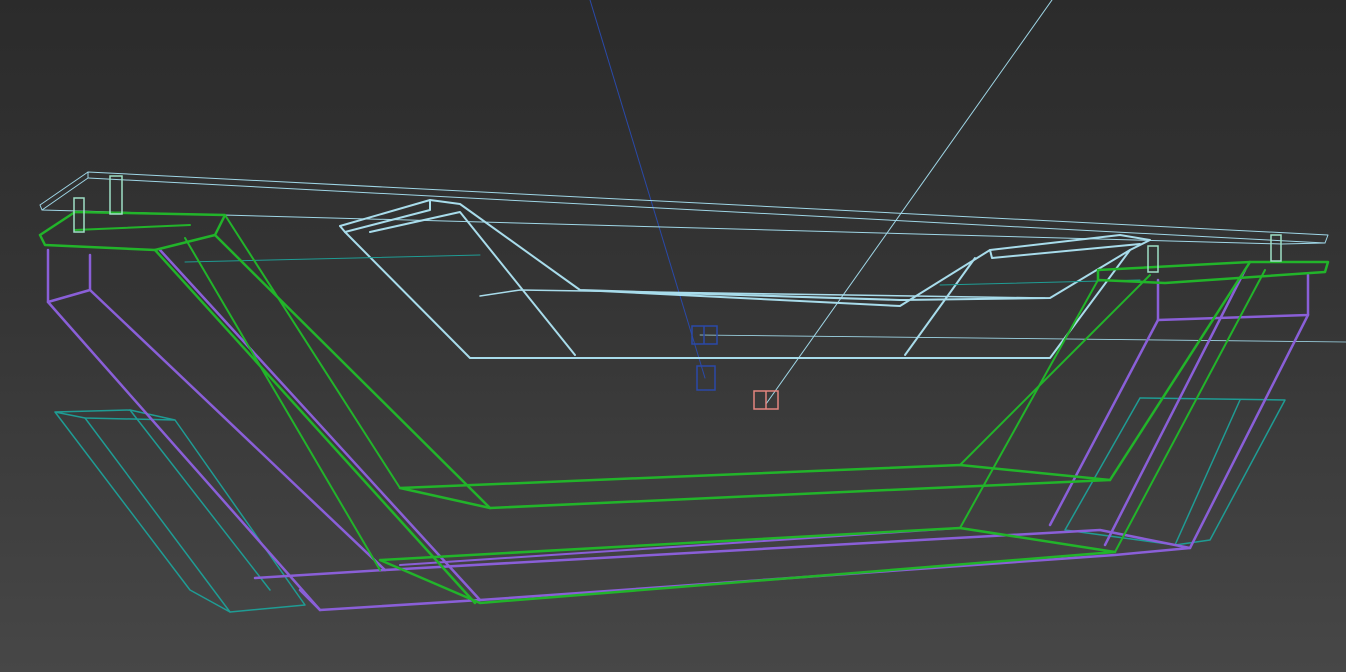 The height and width of the screenshot is (672, 1346). I want to click on inner-tray-wireframe, so click(745, 279).